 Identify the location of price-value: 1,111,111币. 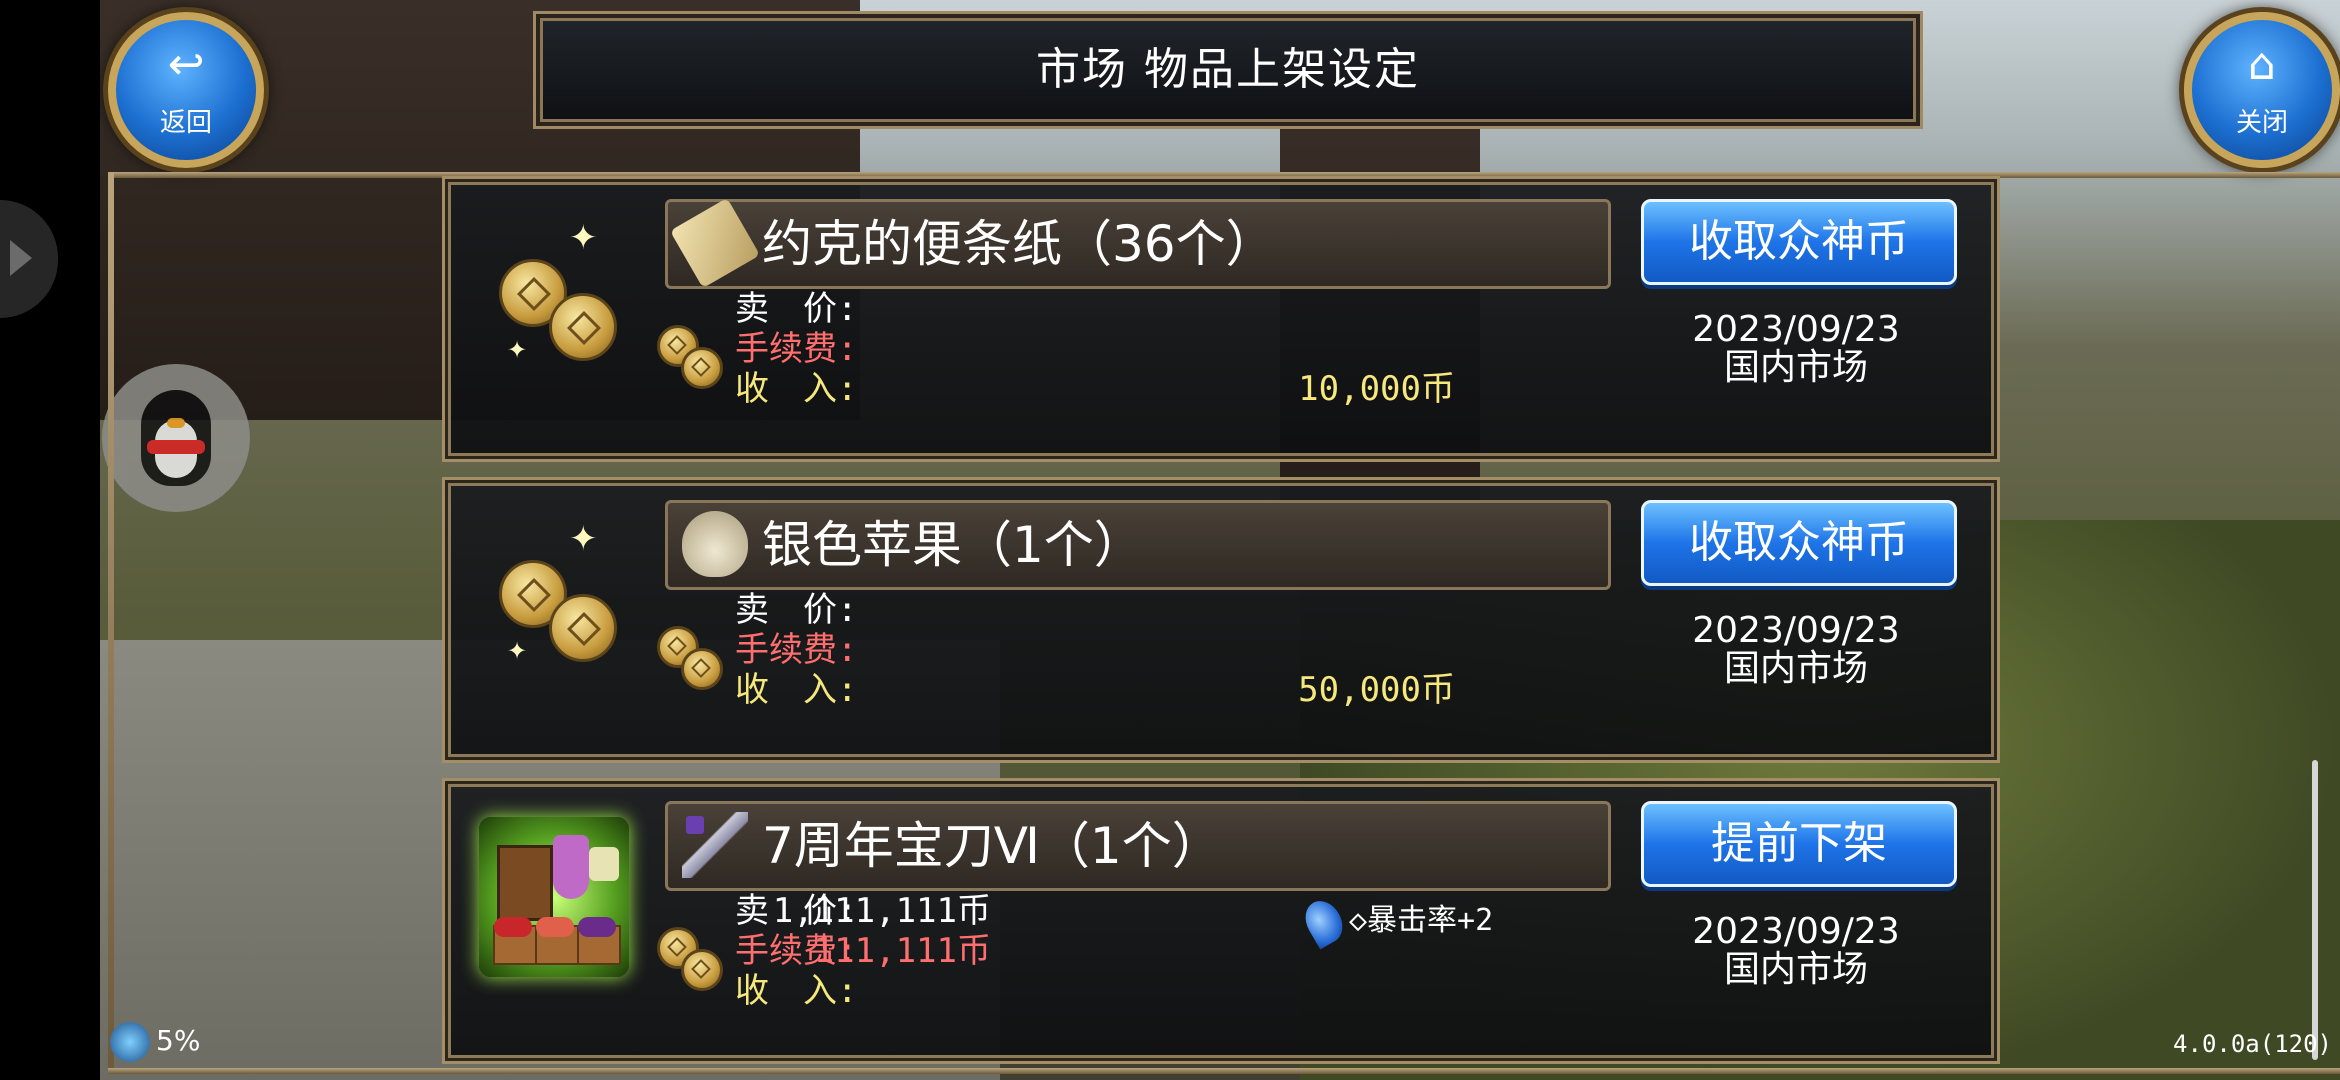
(881, 911).